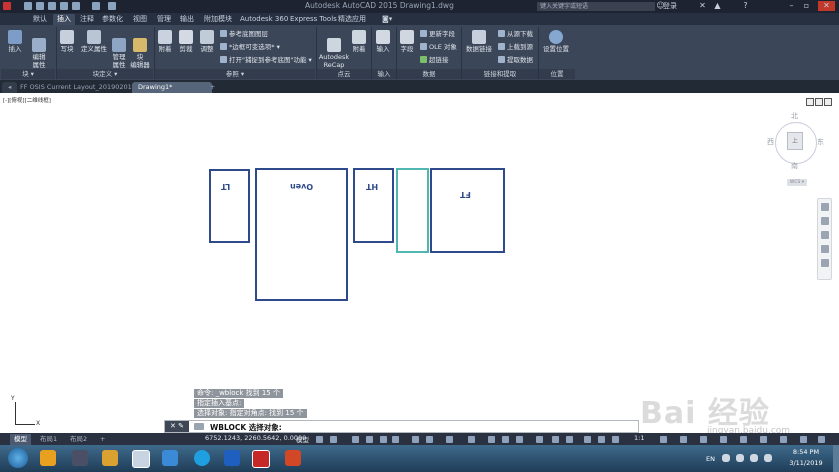  Describe the element at coordinates (683, 439) in the screenshot. I see `annotation-monitor-icon` at that location.